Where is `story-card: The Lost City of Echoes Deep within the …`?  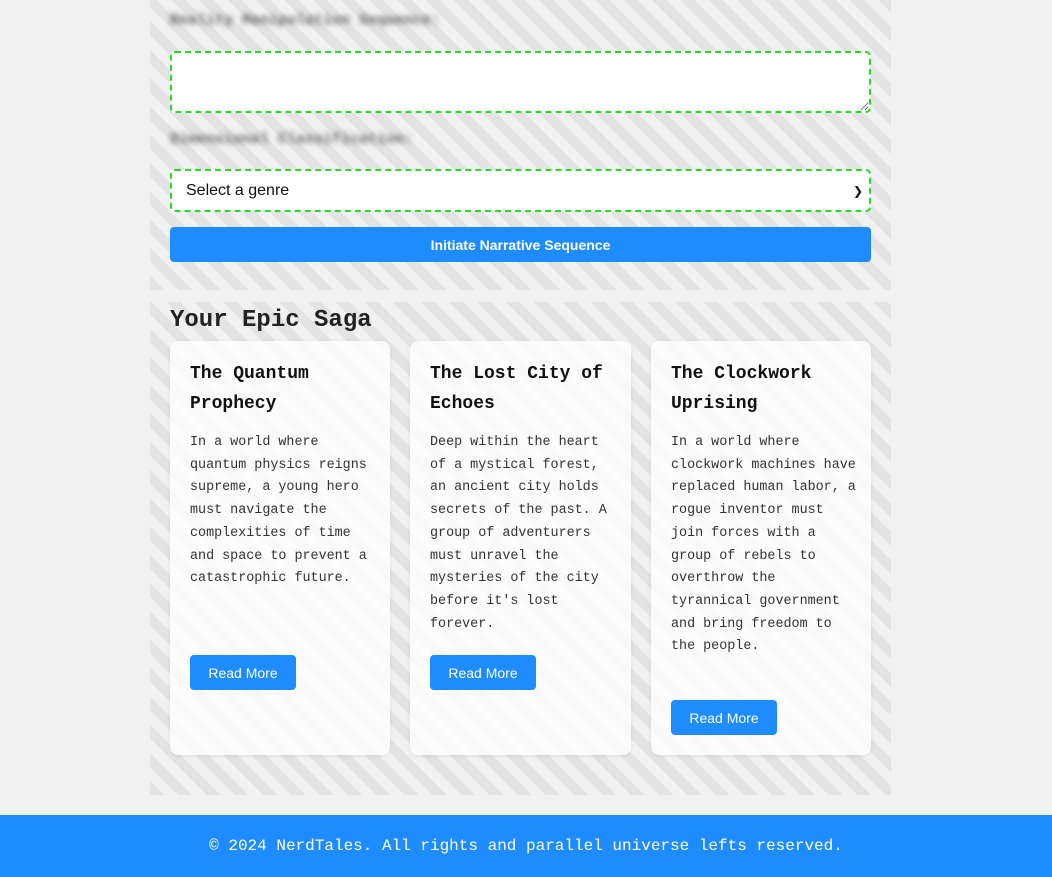
story-card: The Lost City of Echoes Deep within the … is located at coordinates (520, 548).